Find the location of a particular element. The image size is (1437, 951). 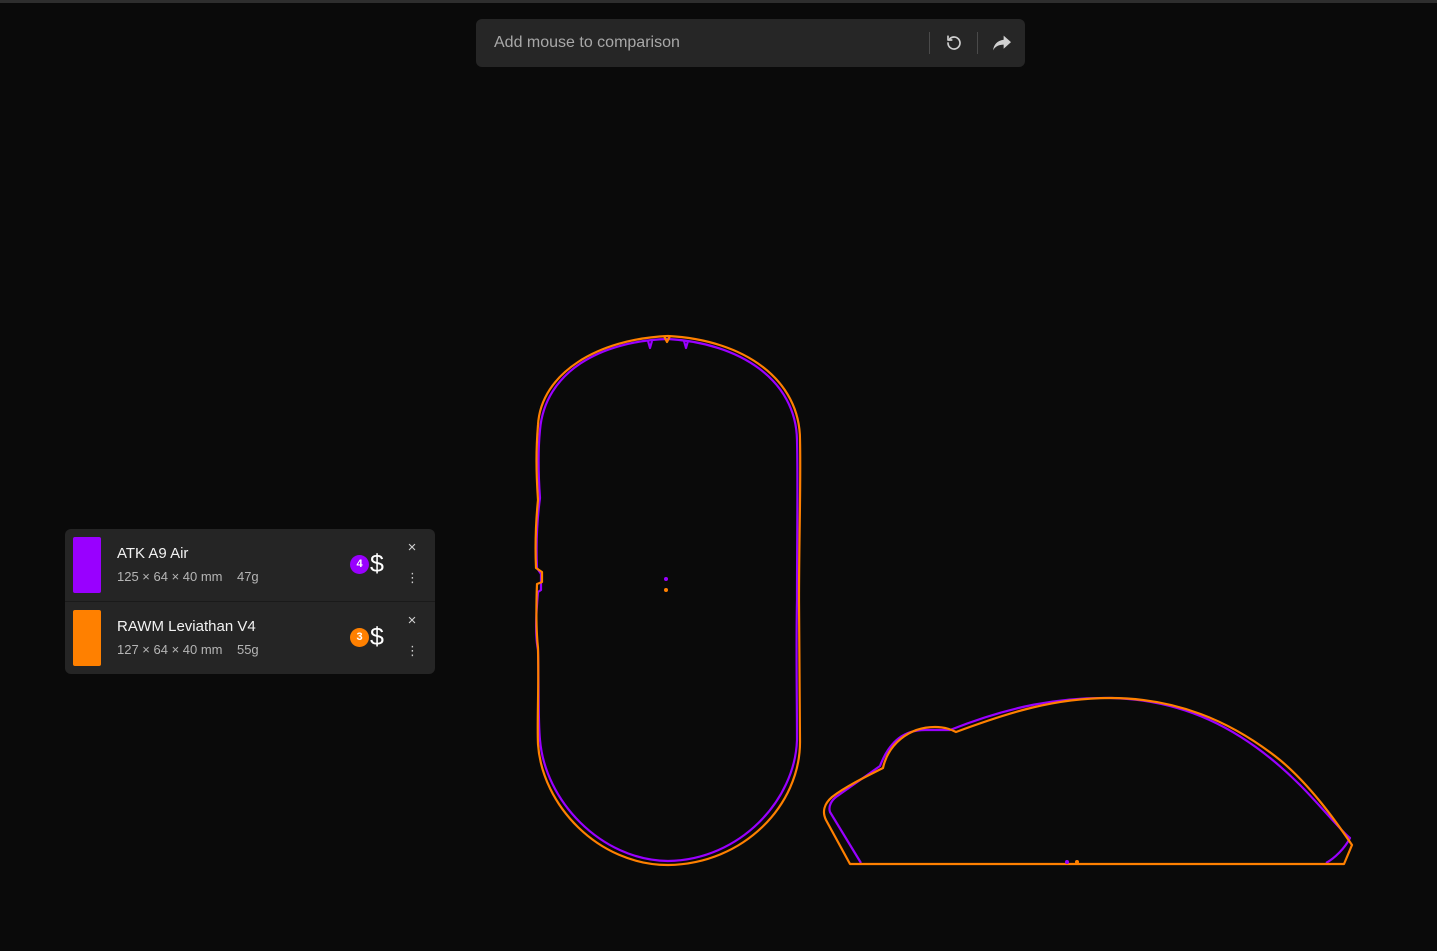

center-marker-rawm is located at coordinates (666, 590).